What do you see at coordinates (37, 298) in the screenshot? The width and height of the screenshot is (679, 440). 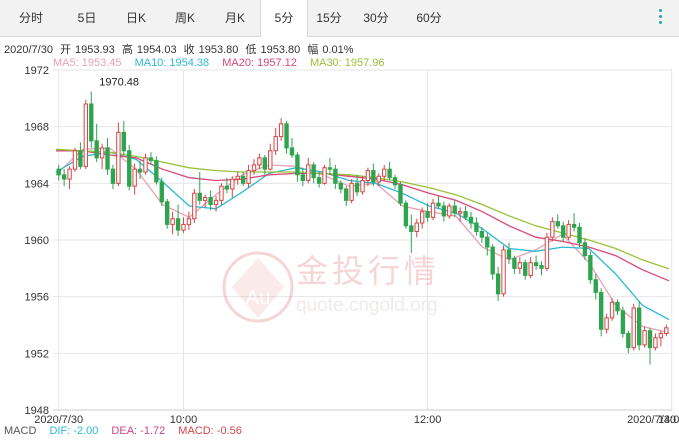 I see `y-tick-label: 1956` at bounding box center [37, 298].